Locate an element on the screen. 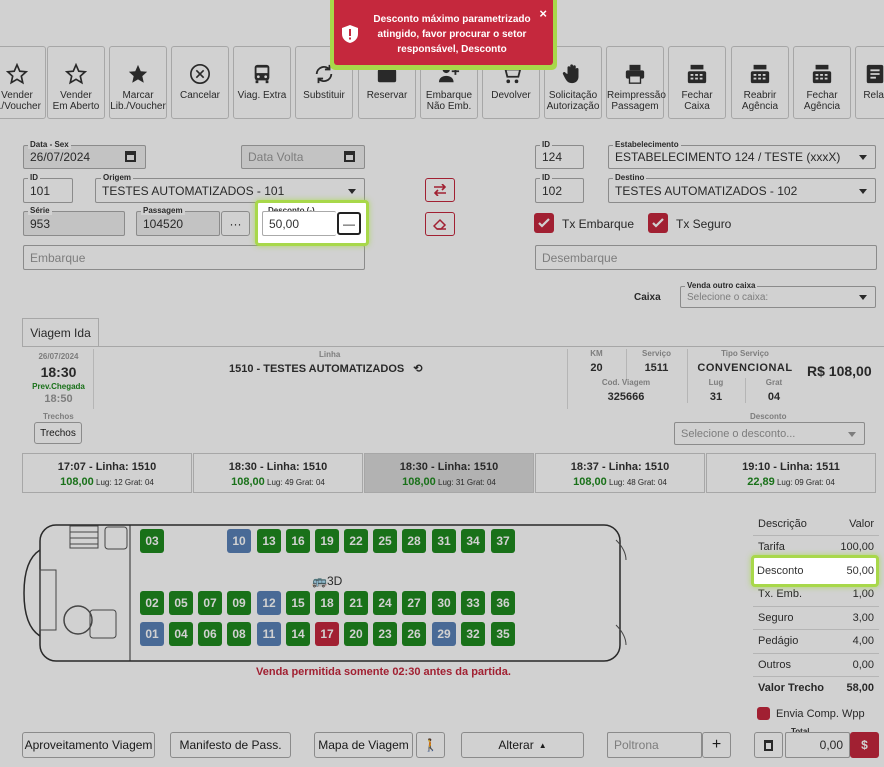 This screenshot has height=767, width=884. seat-04: 04 is located at coordinates (181, 634).